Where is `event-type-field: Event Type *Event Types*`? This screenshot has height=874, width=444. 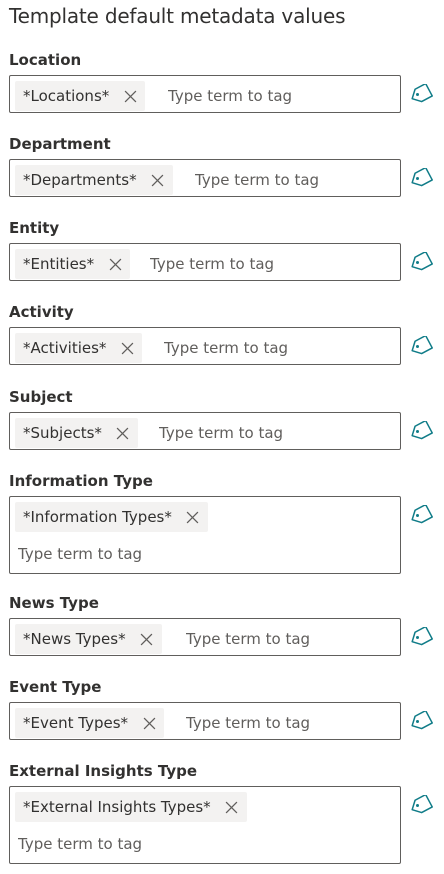
event-type-field: Event Type *Event Types* is located at coordinates (224, 712).